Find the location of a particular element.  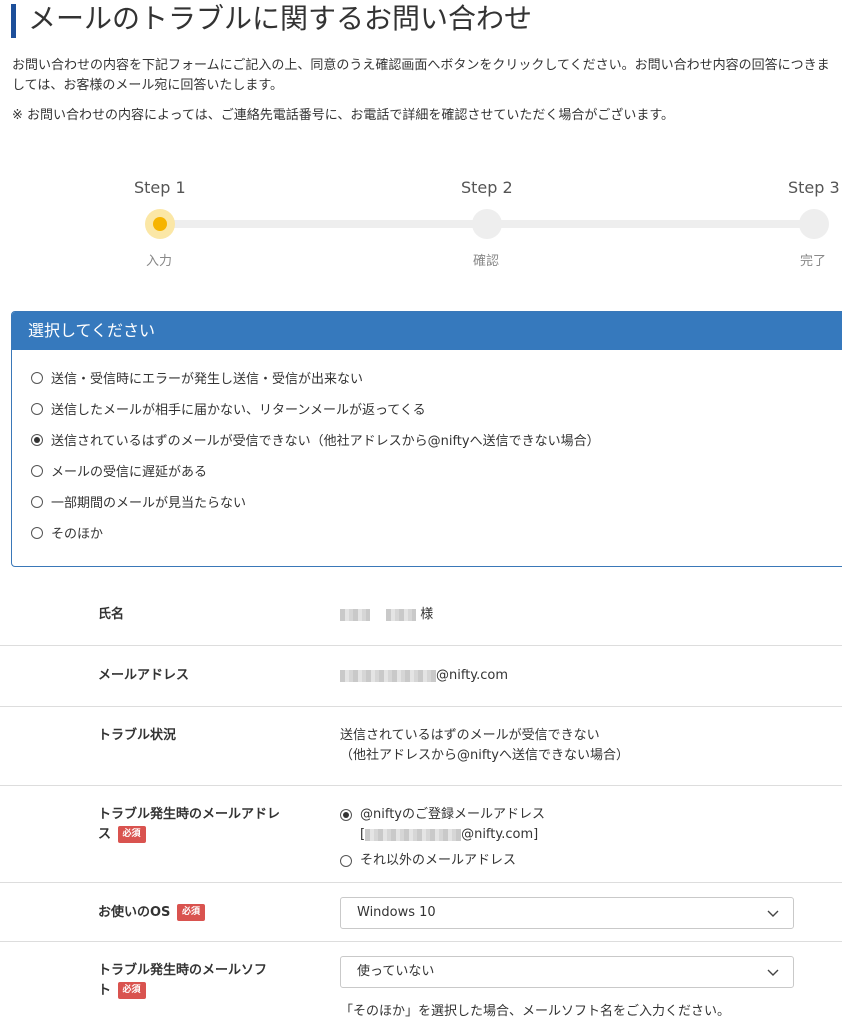

trouble-option: 送信・受信時にエラーが発生し送信・受信が出来ない is located at coordinates (427, 377).